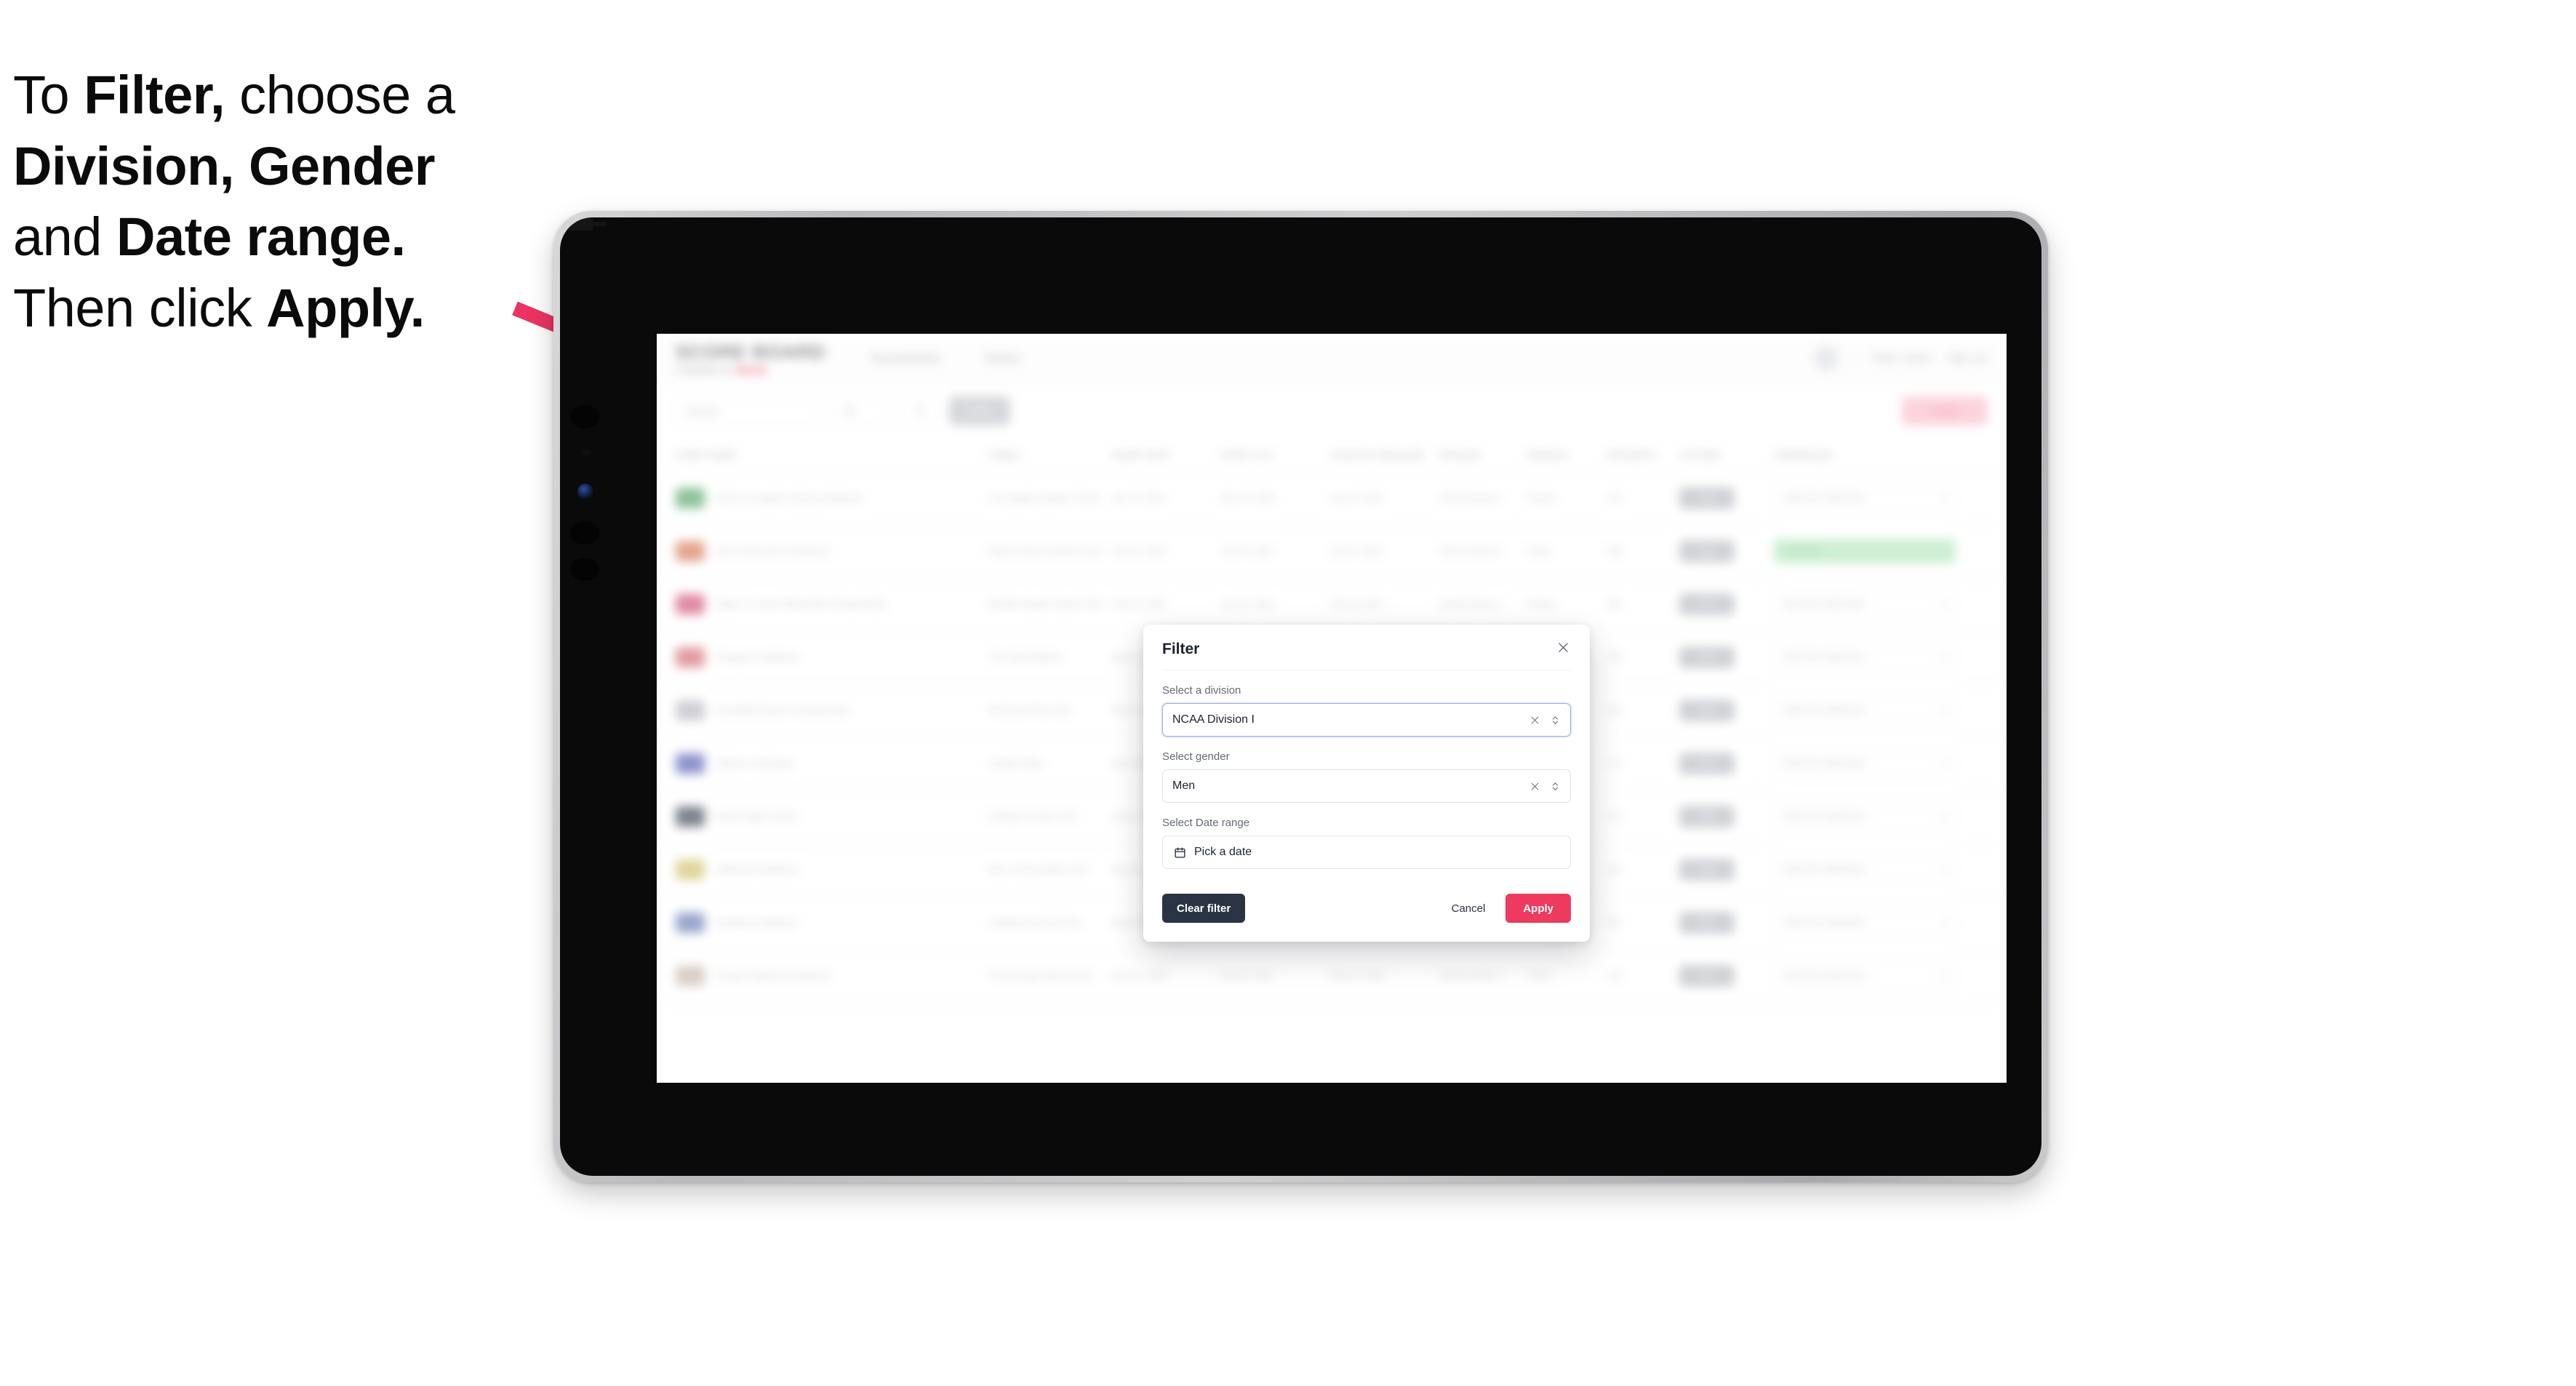 The height and width of the screenshot is (1386, 2576). I want to click on session-cell: Finals, so click(1539, 551).